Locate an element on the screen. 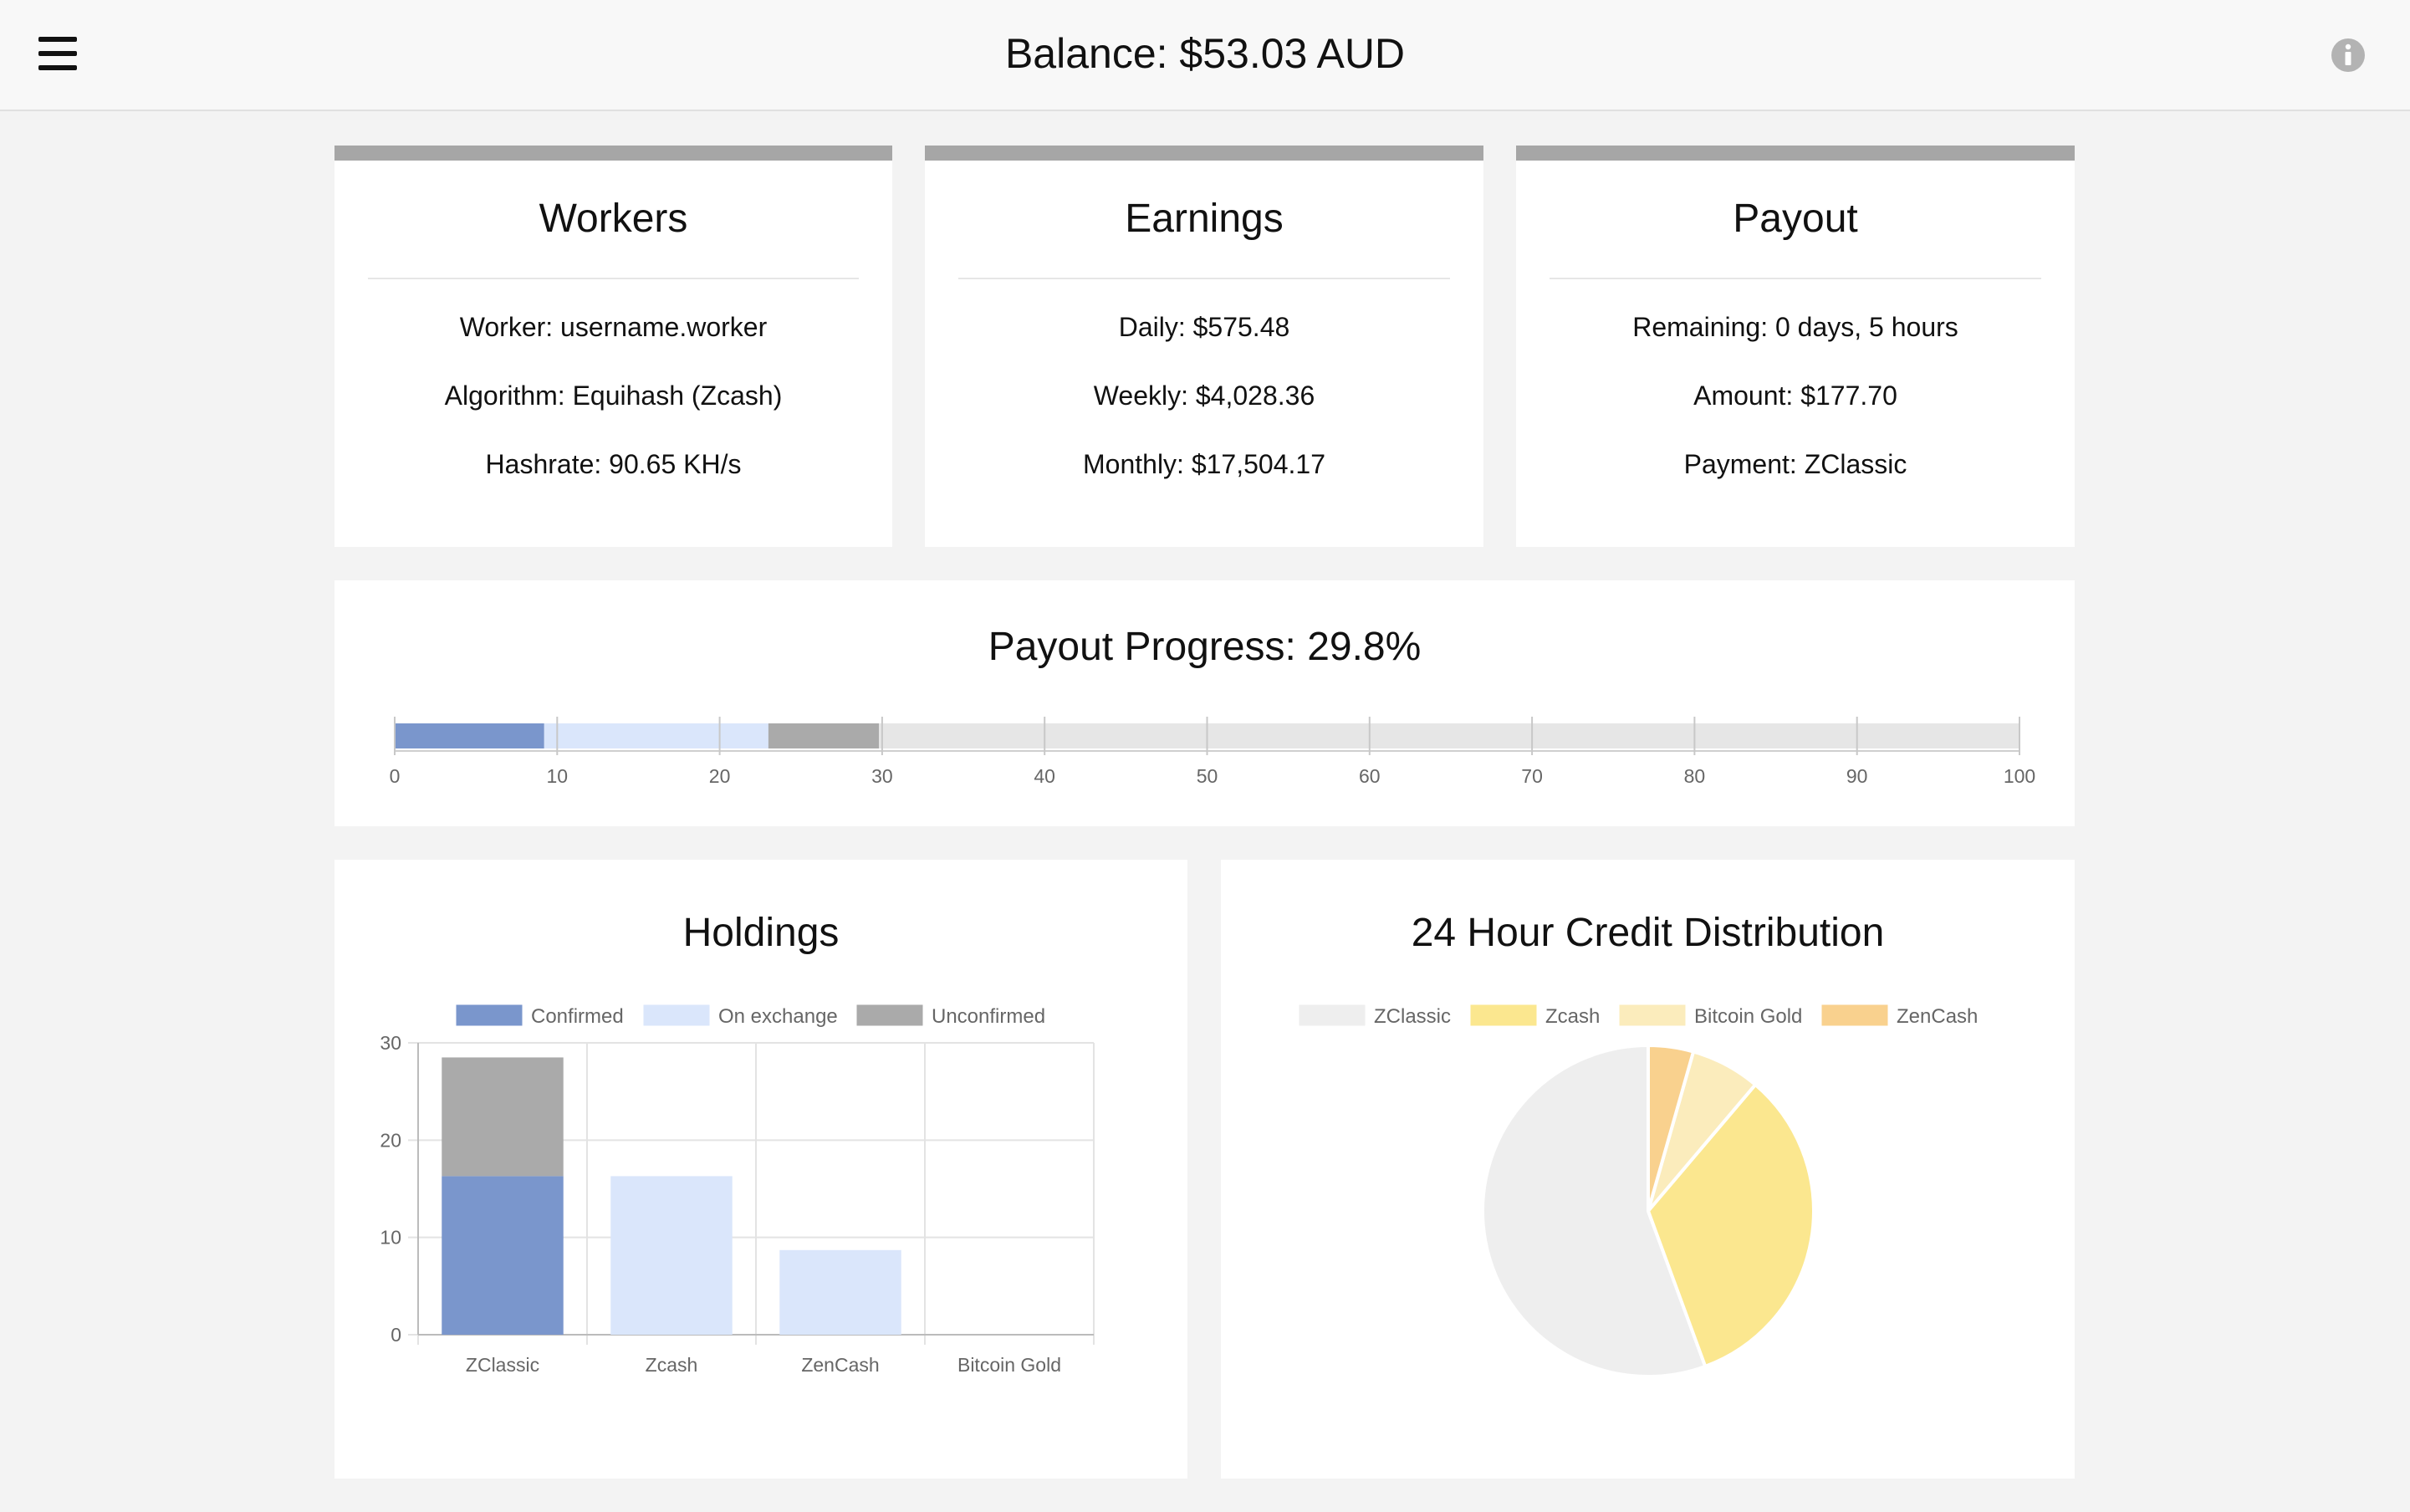  distribution-legend-label: Bitcoin Gold is located at coordinates (1748, 1016).